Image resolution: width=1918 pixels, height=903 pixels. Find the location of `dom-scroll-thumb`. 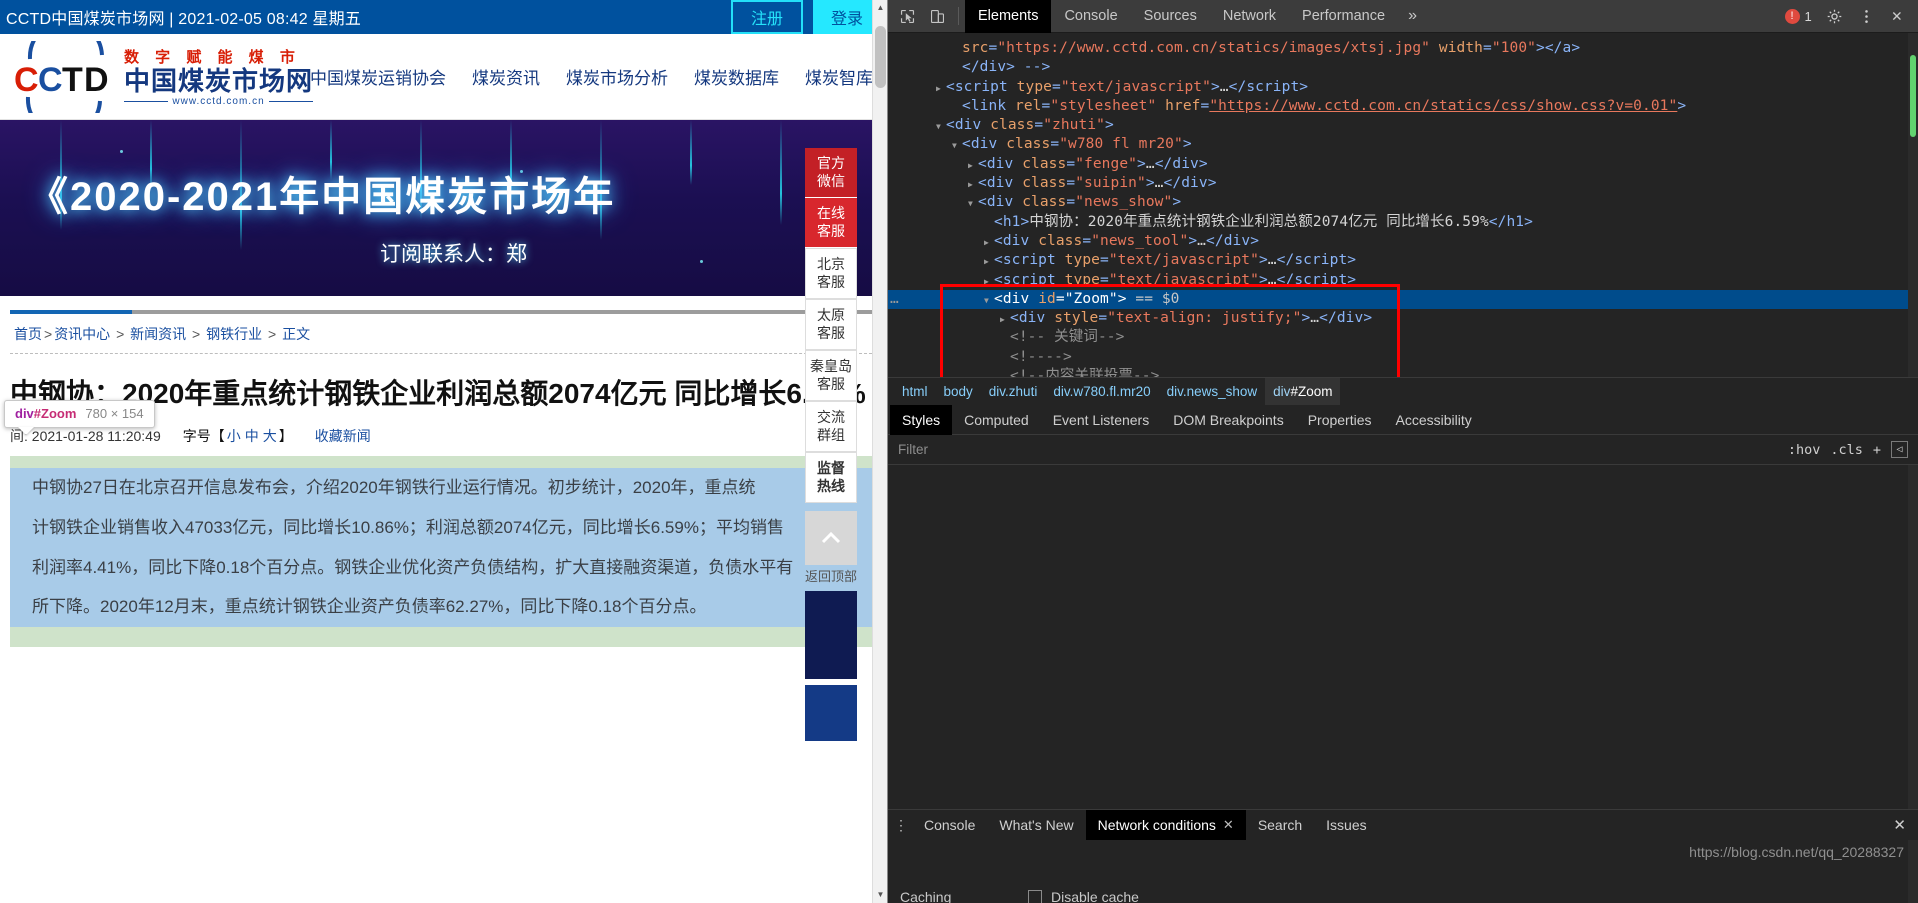

dom-scroll-thumb is located at coordinates (1913, 96).